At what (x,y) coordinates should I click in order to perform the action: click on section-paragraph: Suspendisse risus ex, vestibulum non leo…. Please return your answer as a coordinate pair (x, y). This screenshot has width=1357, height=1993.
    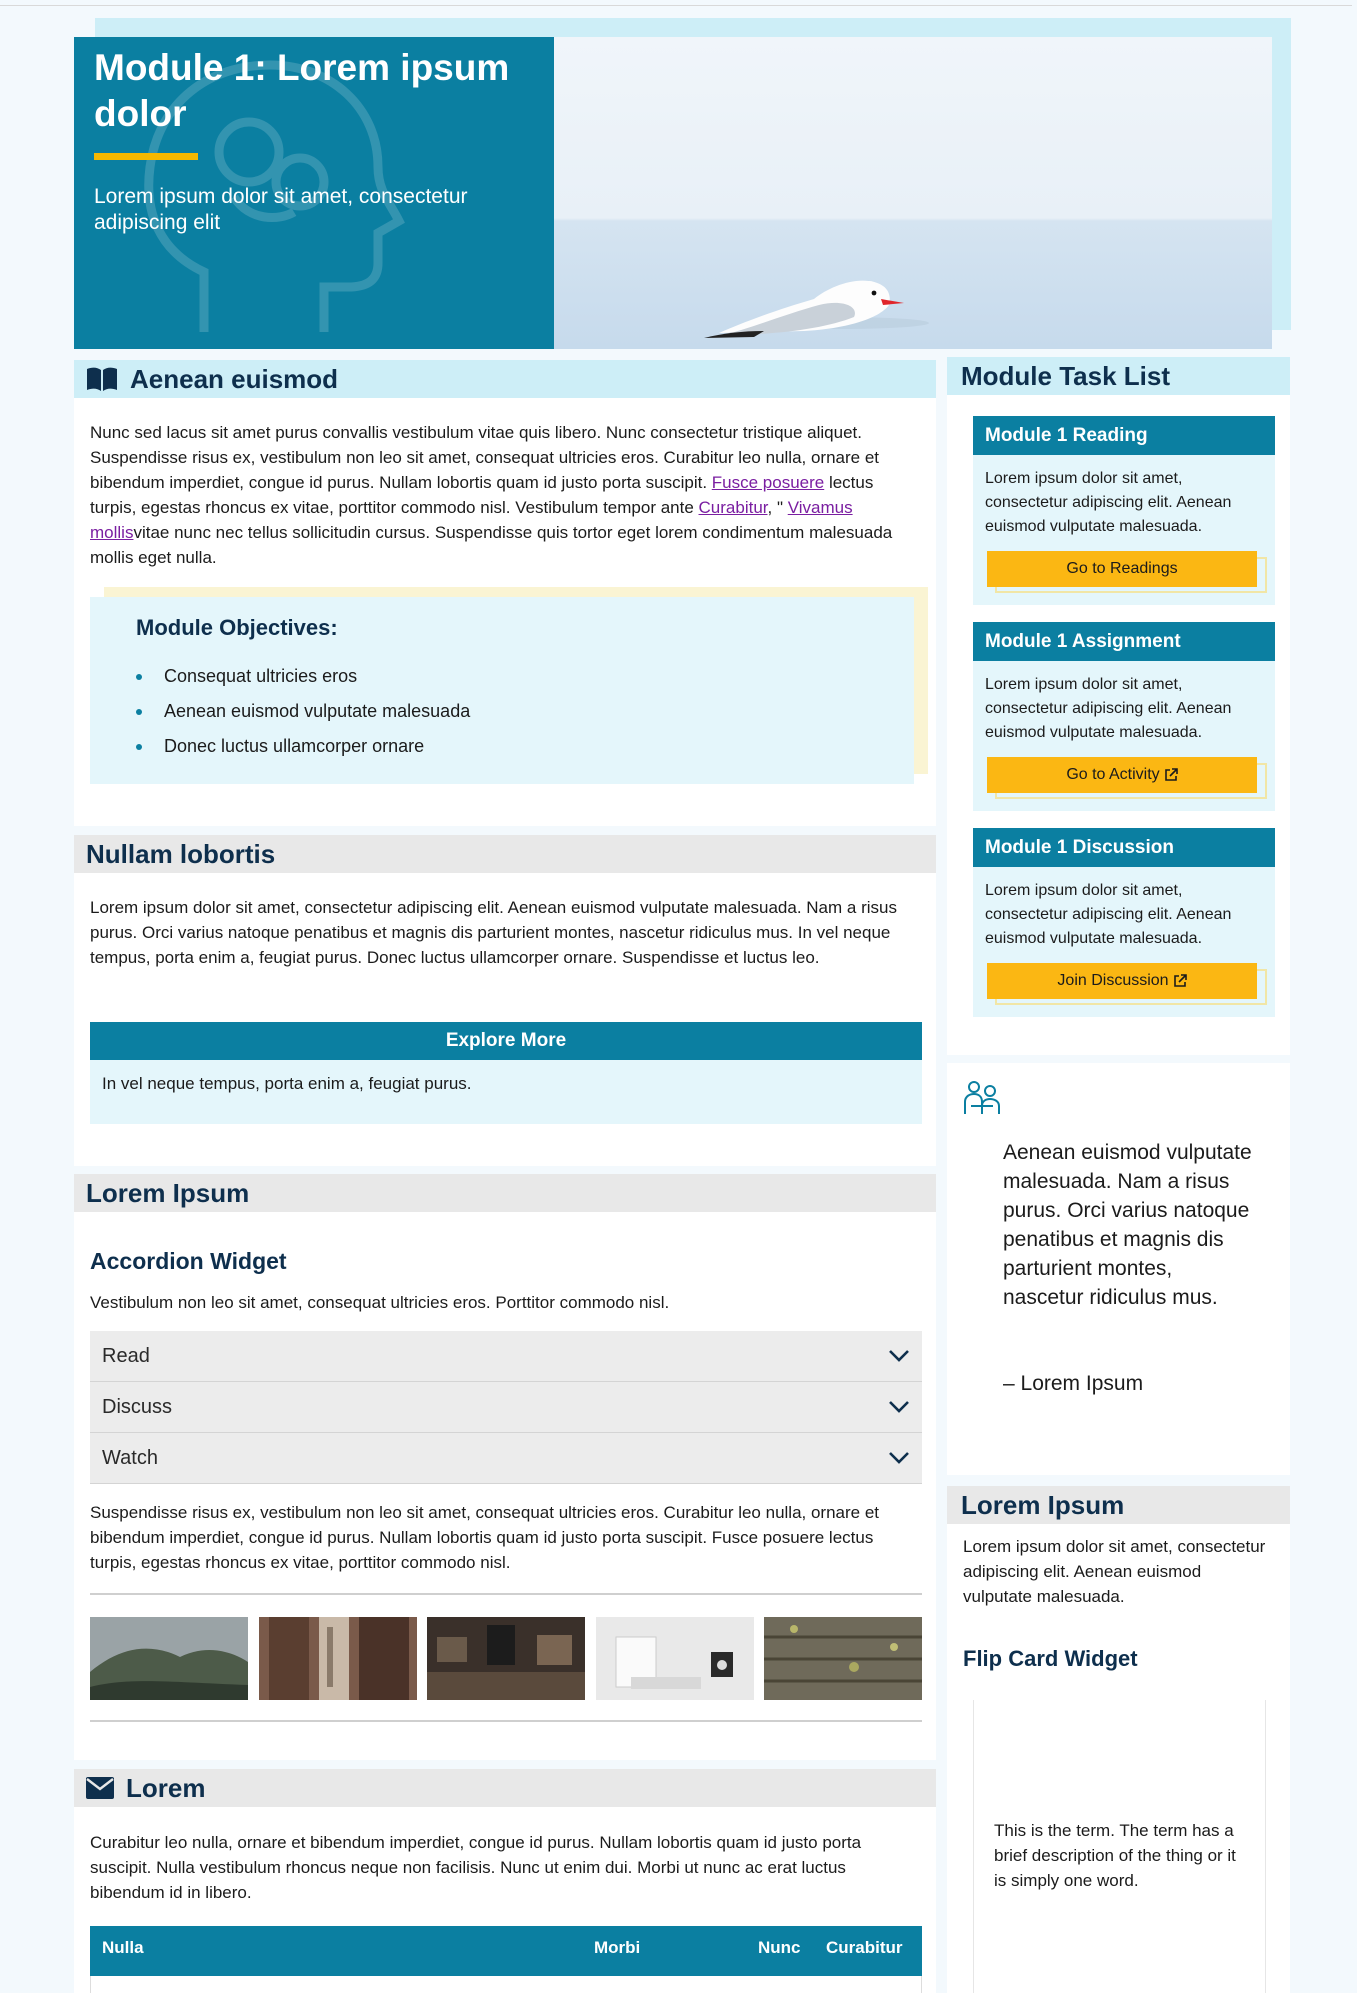
    Looking at the image, I should click on (485, 1537).